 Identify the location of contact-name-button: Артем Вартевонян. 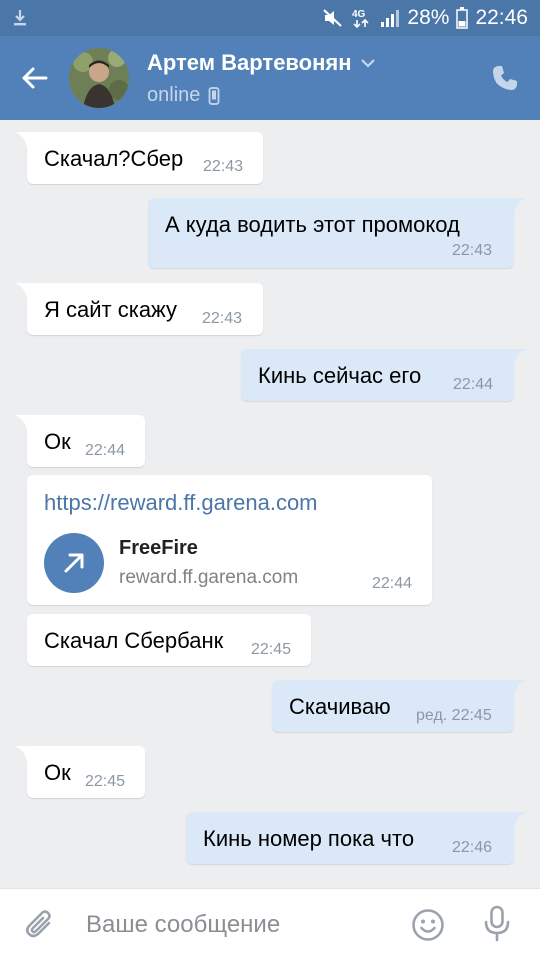
(261, 63).